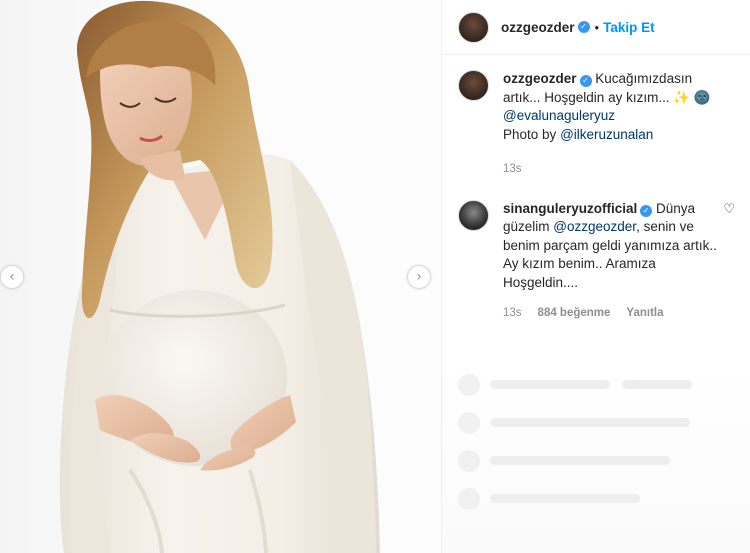 This screenshot has height=553, width=750. What do you see at coordinates (570, 208) in the screenshot?
I see `comment-username: sinanguleryuzofficial` at bounding box center [570, 208].